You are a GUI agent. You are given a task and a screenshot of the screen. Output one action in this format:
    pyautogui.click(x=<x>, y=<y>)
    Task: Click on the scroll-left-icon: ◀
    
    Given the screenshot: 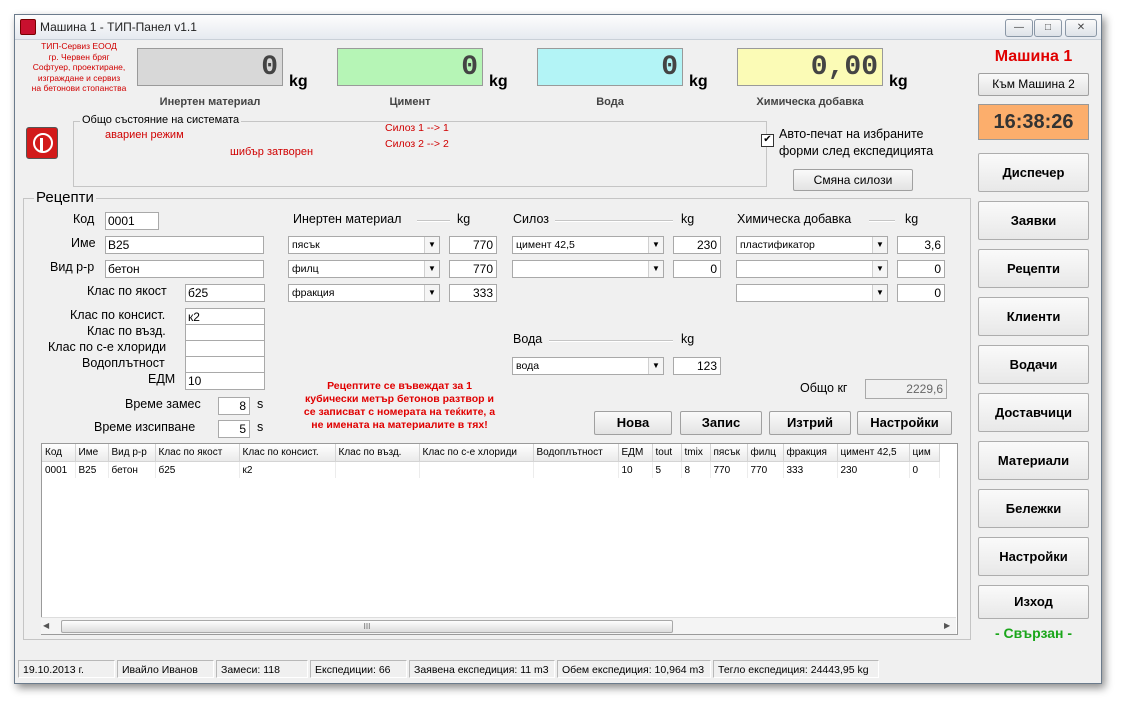 What is the action you would take?
    pyautogui.click(x=46, y=625)
    